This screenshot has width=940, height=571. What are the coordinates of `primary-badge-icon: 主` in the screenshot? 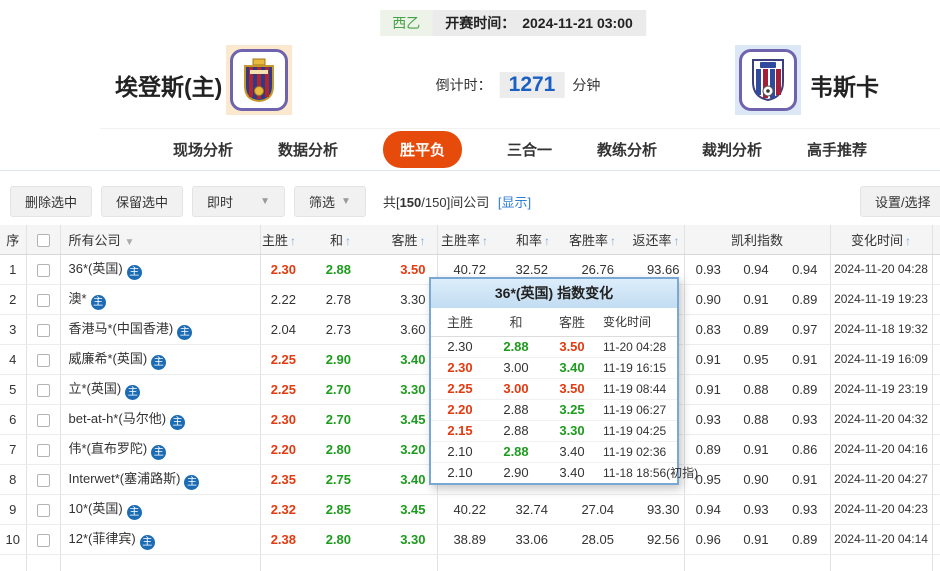 It's located at (159, 362).